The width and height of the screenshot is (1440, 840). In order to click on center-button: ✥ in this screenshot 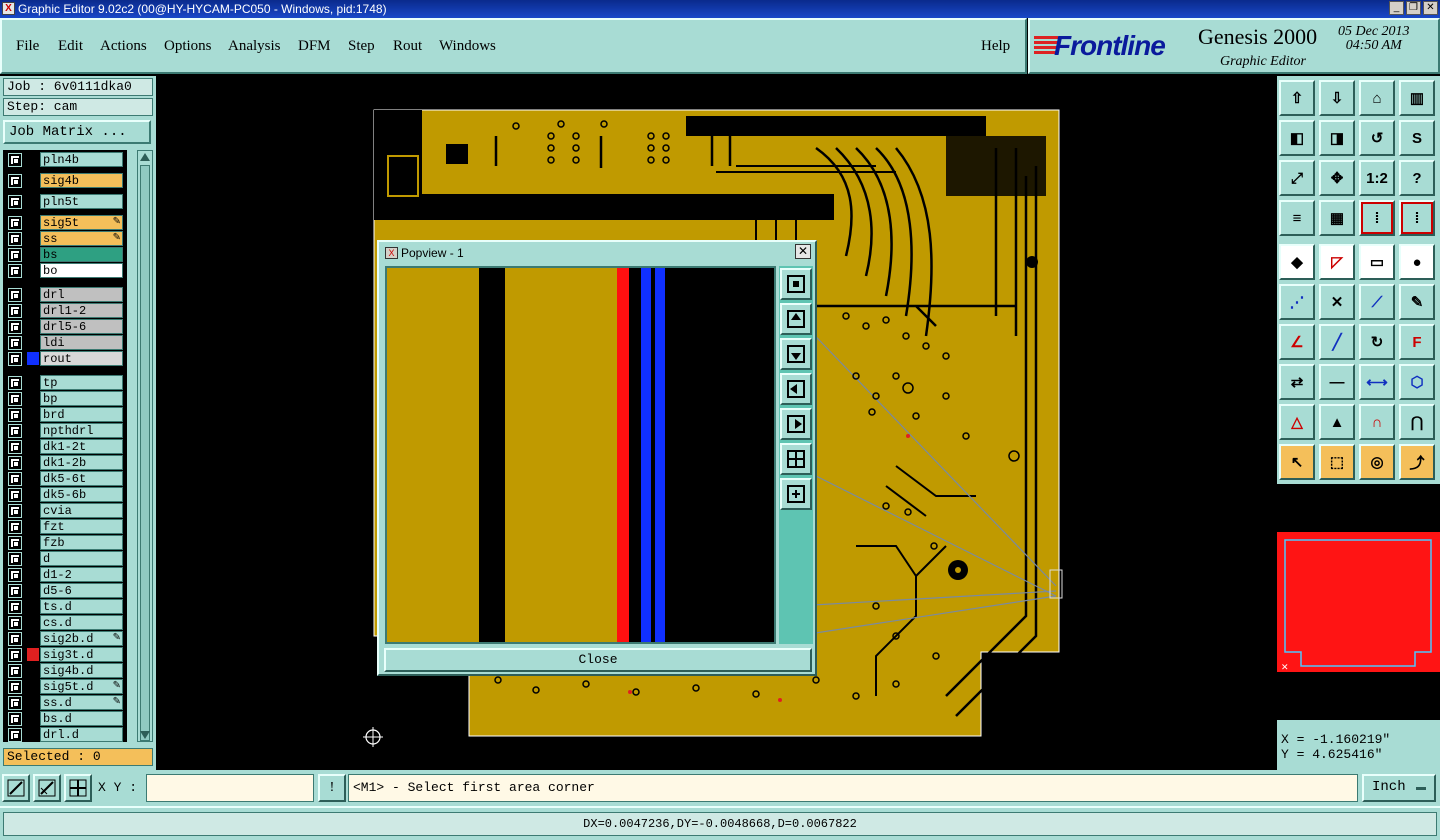, I will do `click(1337, 178)`.